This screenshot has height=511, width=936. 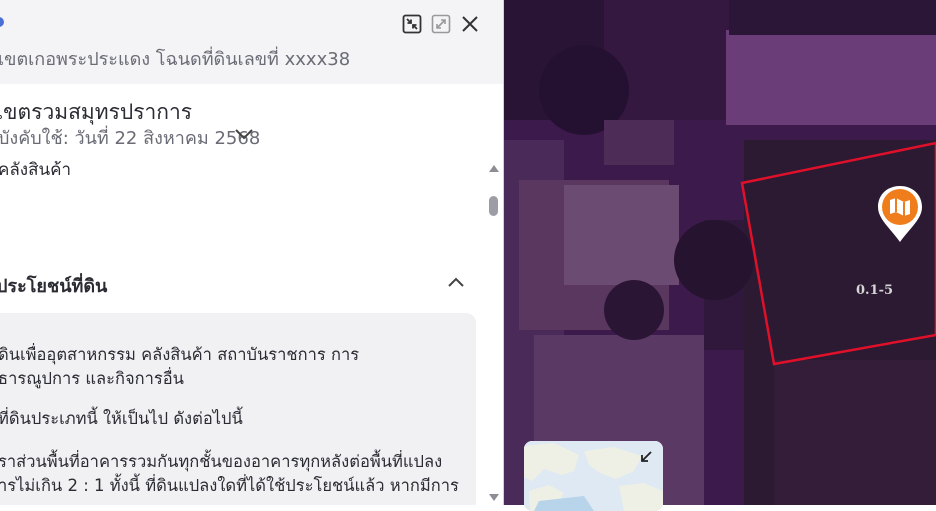 I want to click on plot-label: 0.1-5, so click(x=875, y=290).